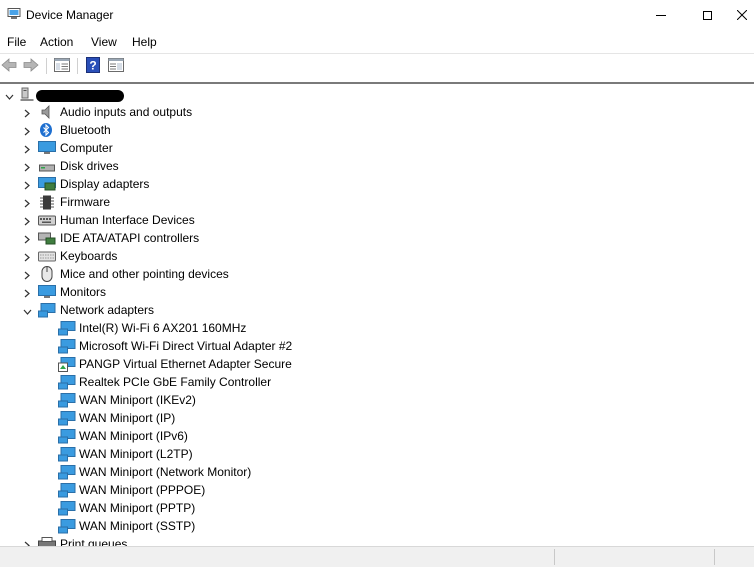  I want to click on tree-category-label: Monitors, so click(83, 292).